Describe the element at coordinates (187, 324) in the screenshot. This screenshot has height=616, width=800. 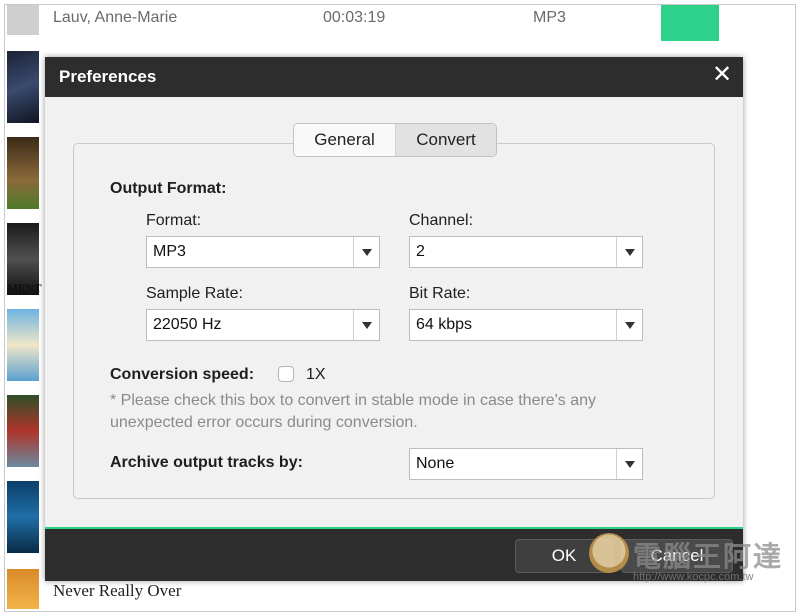
I see `sample-rate-value: 22050 Hz` at that location.